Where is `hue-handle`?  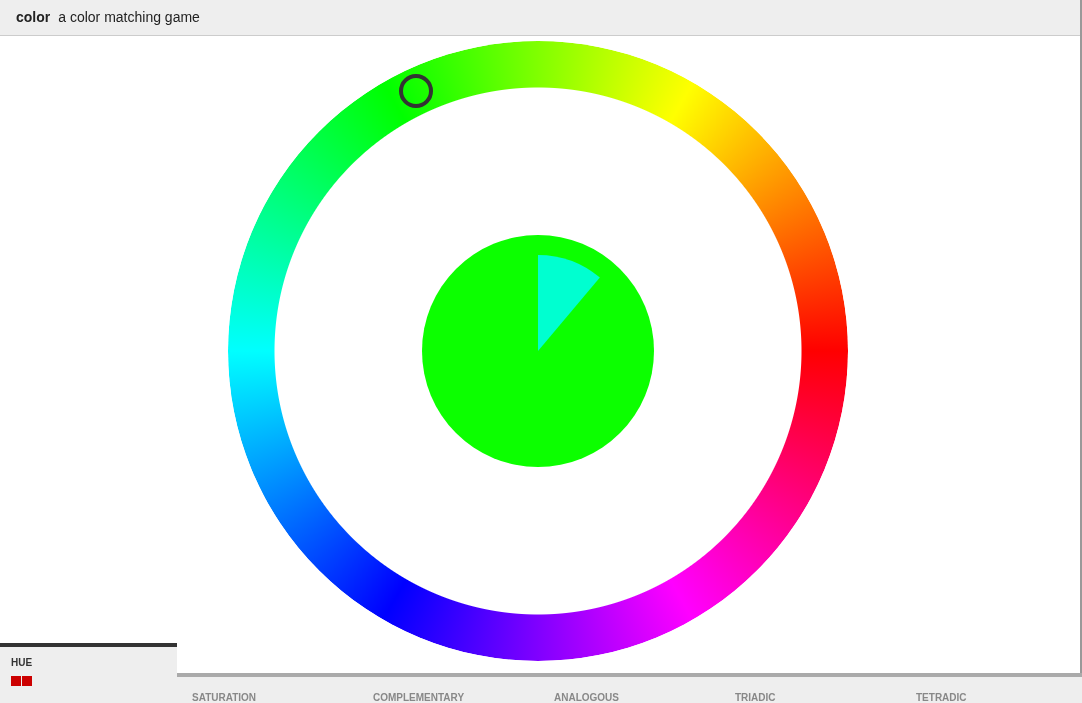 hue-handle is located at coordinates (415, 91).